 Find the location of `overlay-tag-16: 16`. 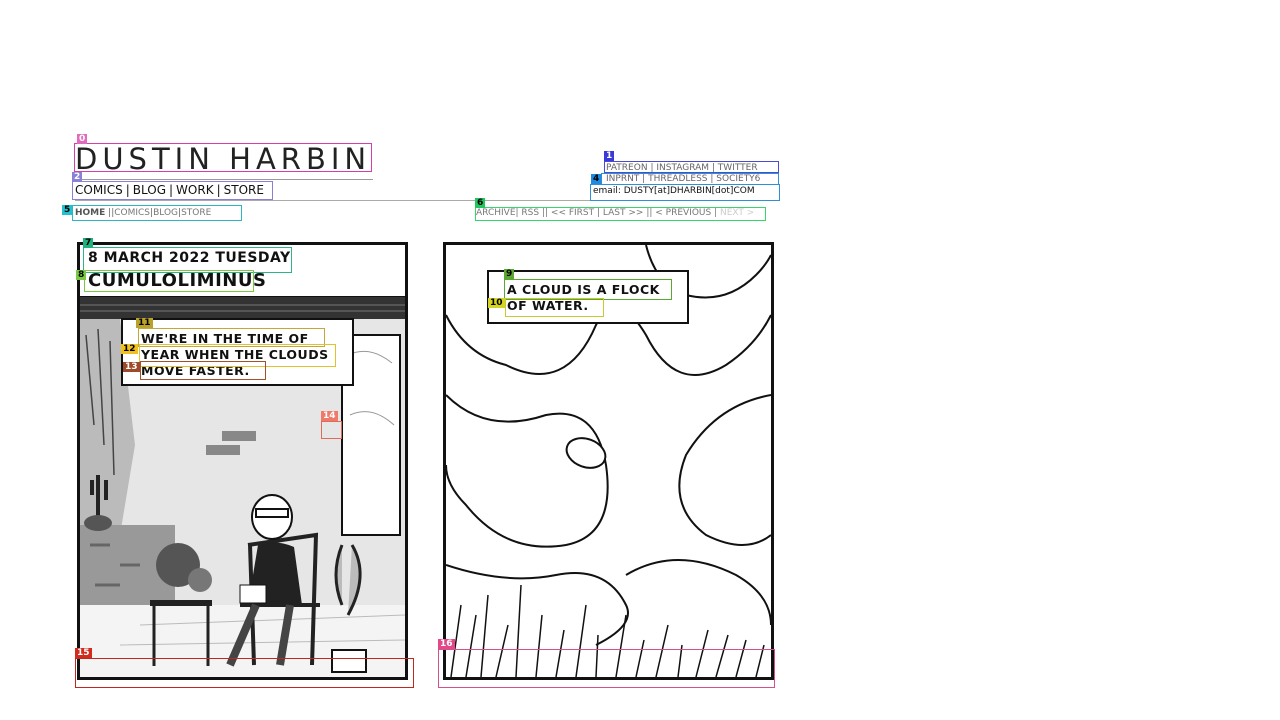

overlay-tag-16: 16 is located at coordinates (446, 644).